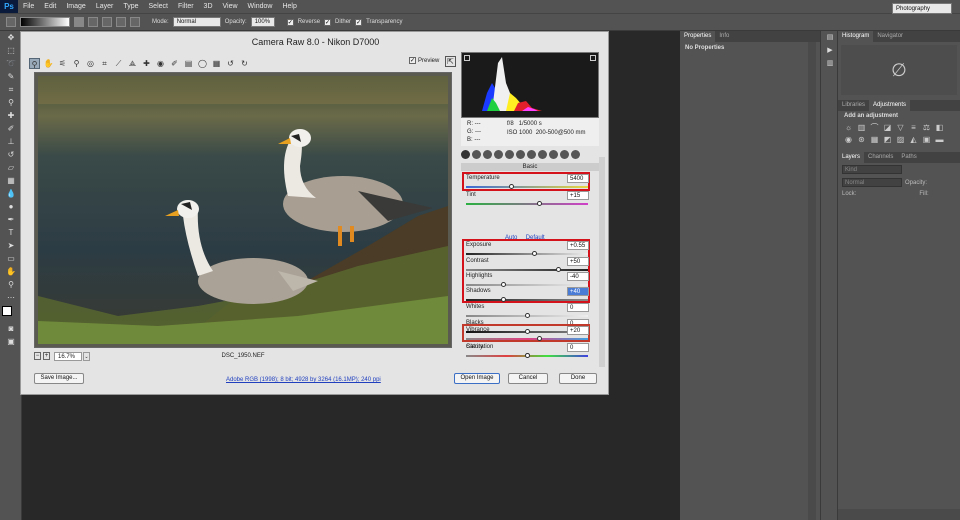  I want to click on temperature-value: 5400, so click(578, 178).